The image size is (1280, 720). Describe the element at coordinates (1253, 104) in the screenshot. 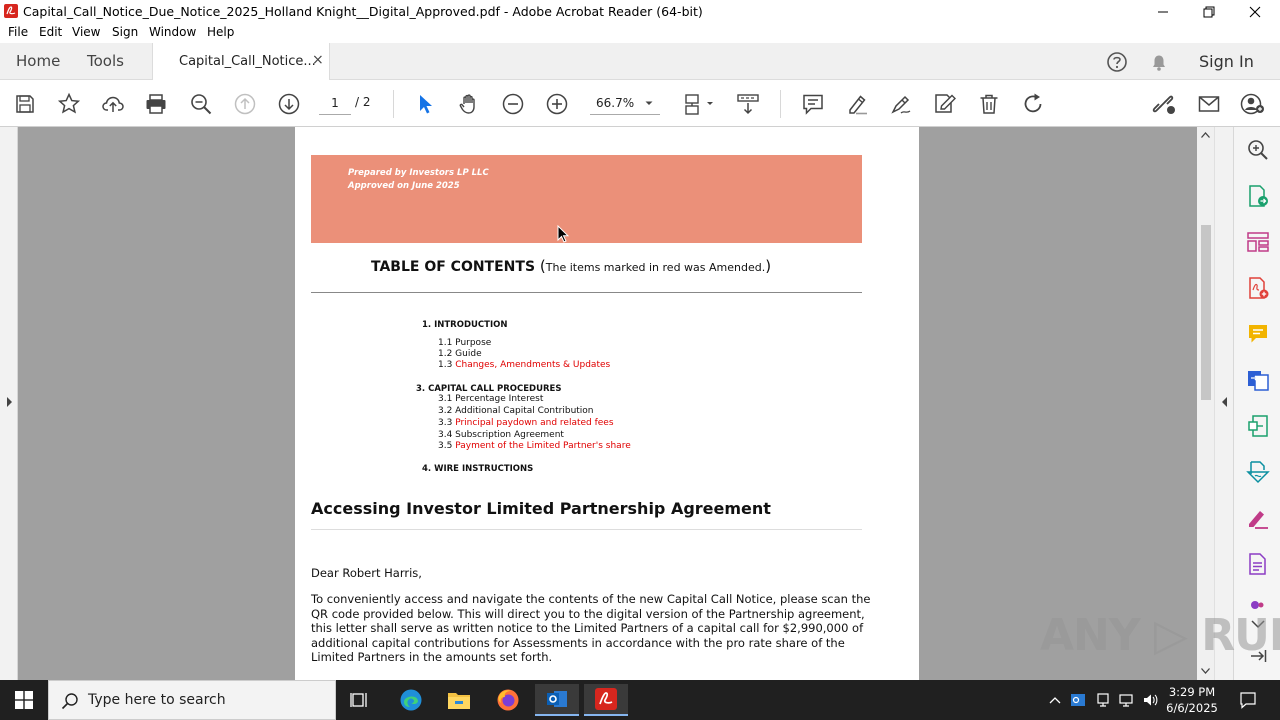

I see `share-user-icon` at that location.